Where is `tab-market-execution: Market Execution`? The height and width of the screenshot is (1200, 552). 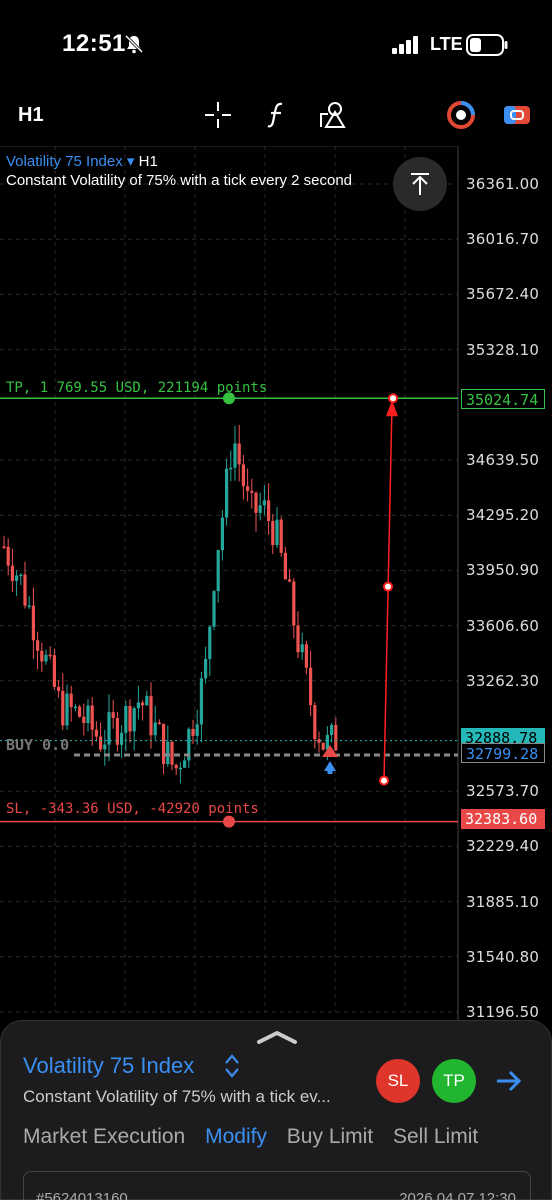 tab-market-execution: Market Execution is located at coordinates (104, 1136).